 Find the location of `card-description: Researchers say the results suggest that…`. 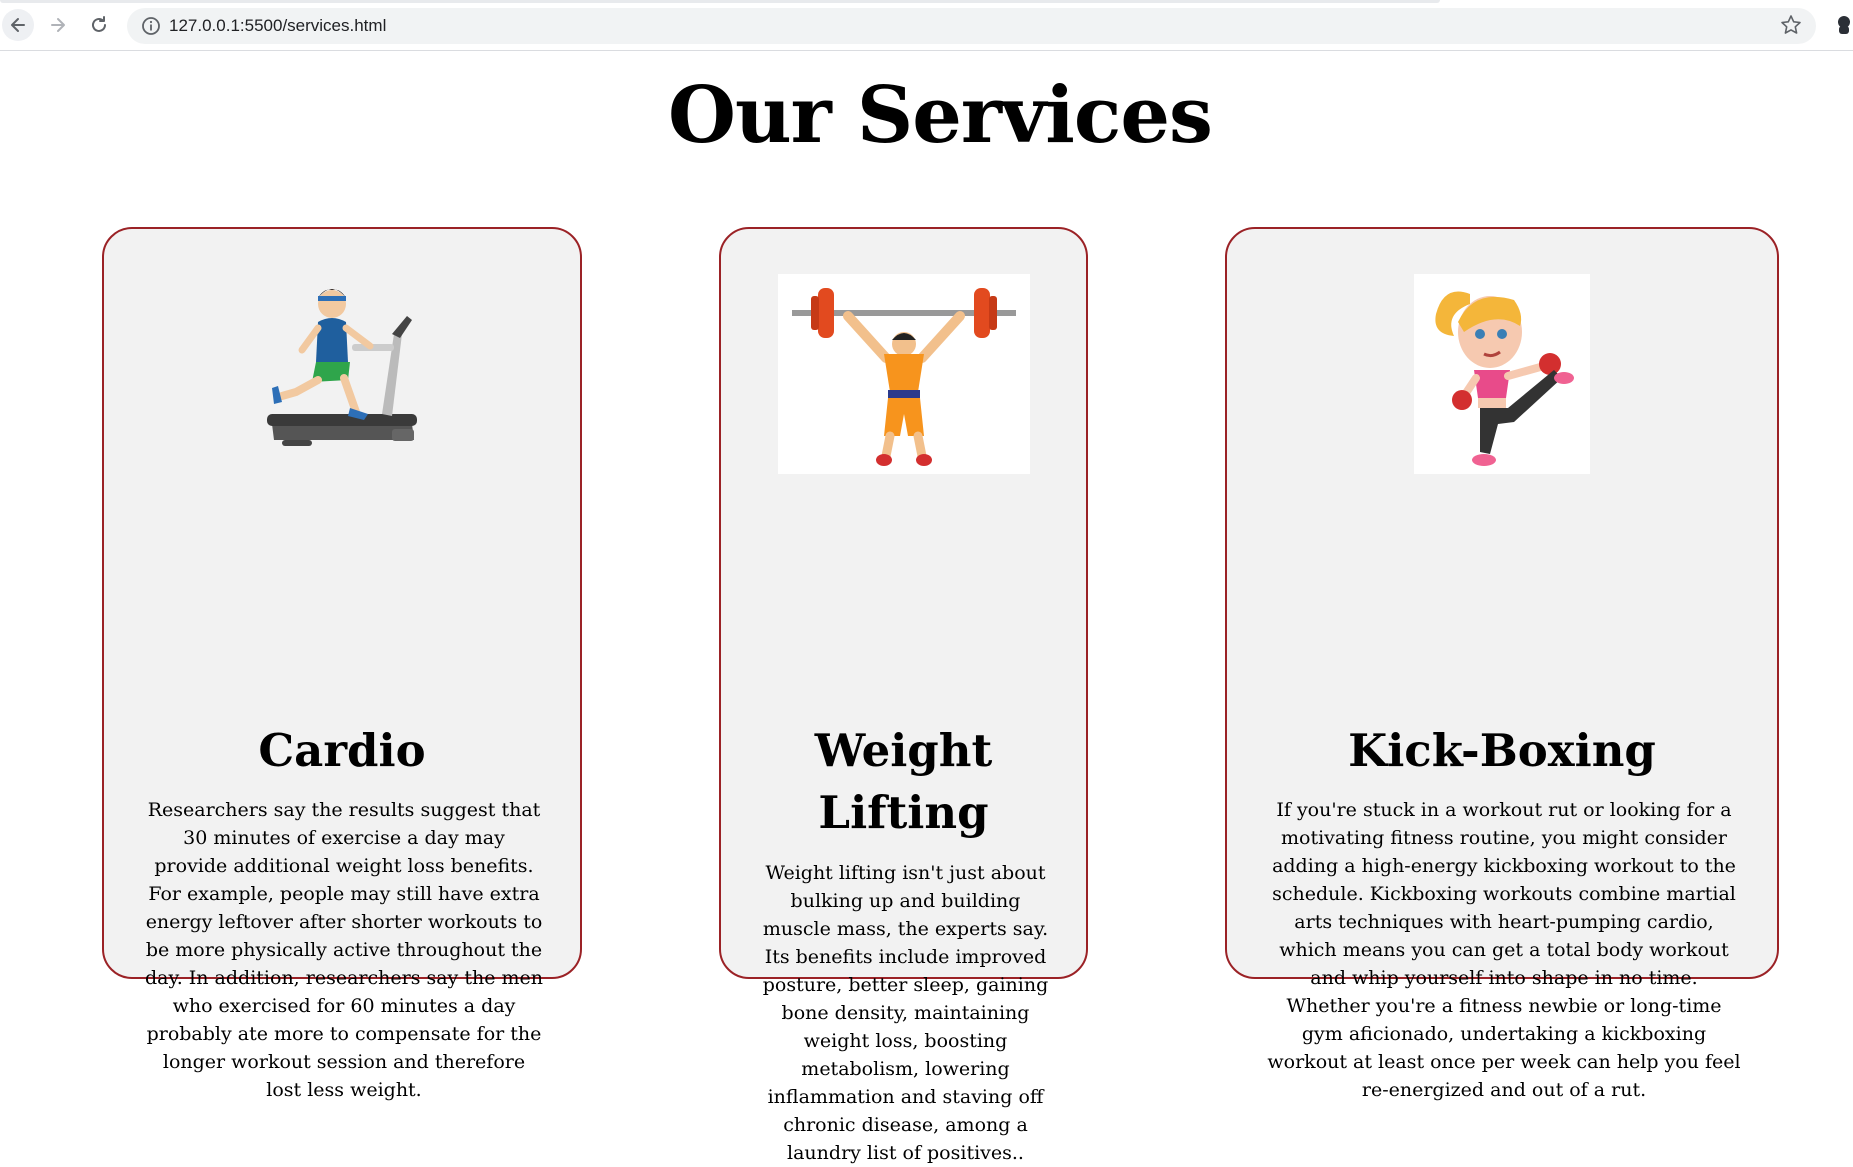

card-description: Researchers say the results suggest that… is located at coordinates (344, 950).